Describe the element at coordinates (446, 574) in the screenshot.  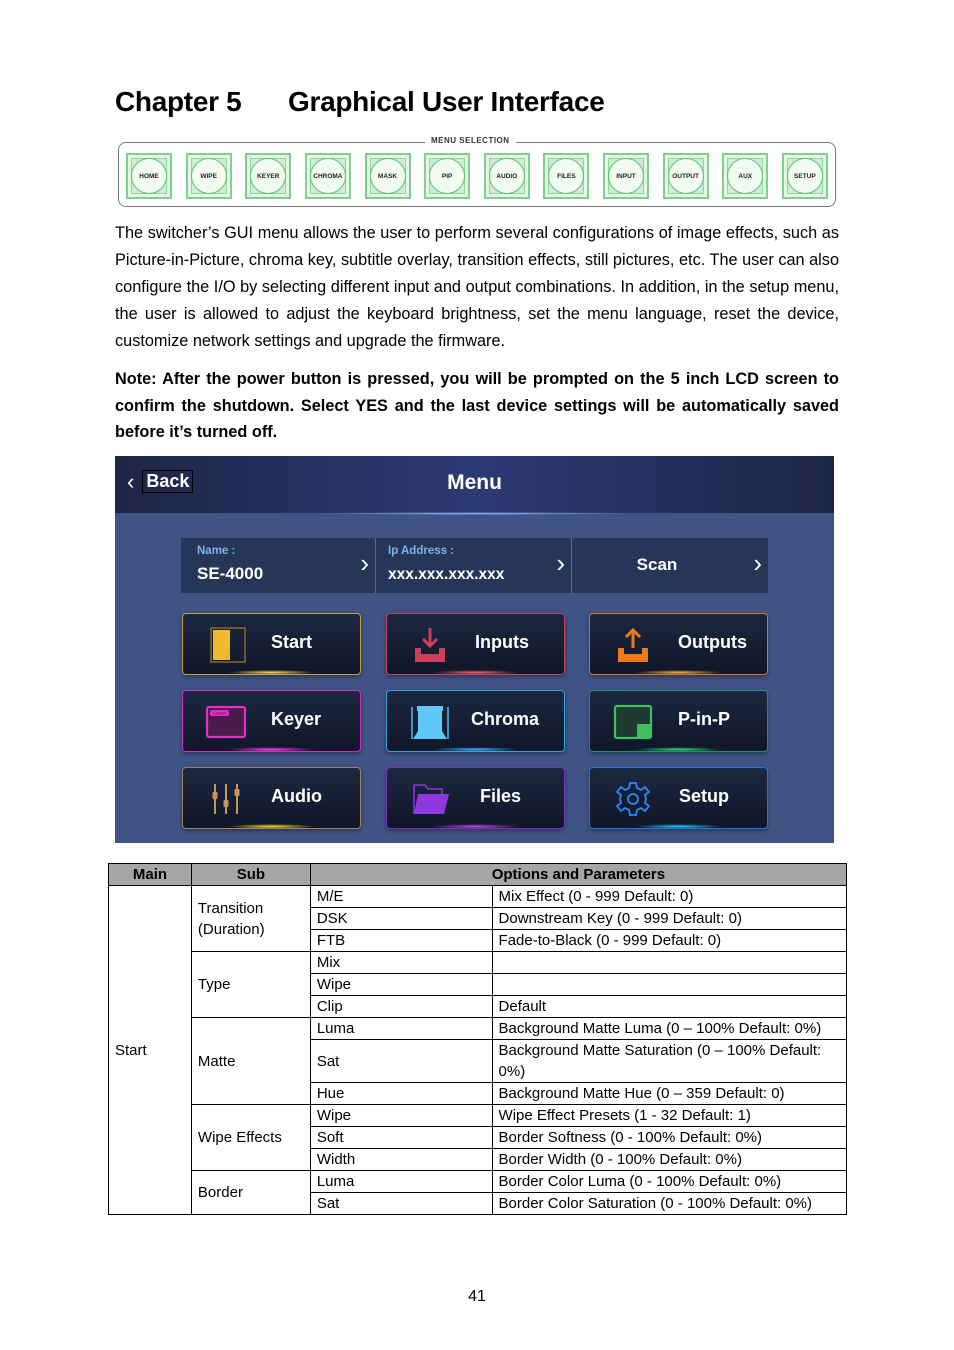
I see `ip-value: xxx.xxx.xxx.xxx` at that location.